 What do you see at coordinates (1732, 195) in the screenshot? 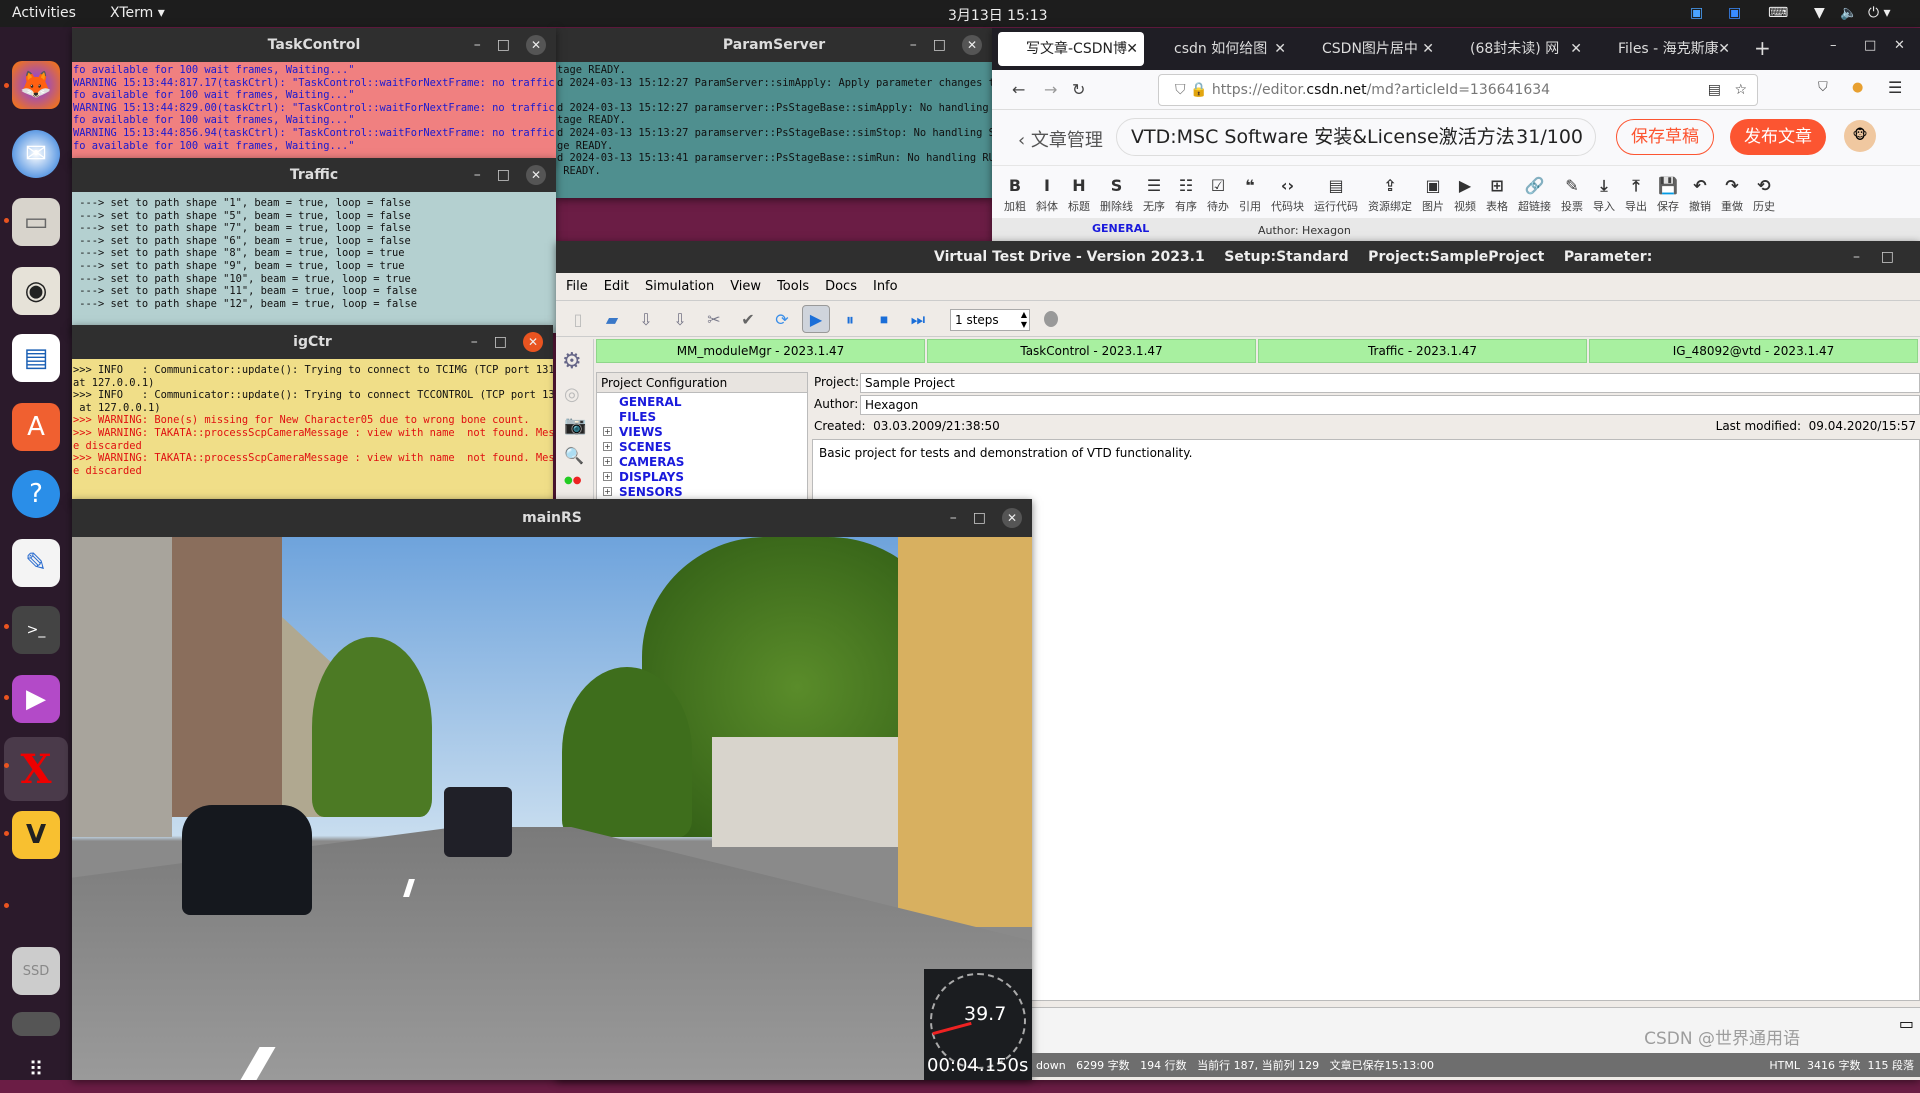
I see `editor-tool-button: ↷ 重做` at bounding box center [1732, 195].